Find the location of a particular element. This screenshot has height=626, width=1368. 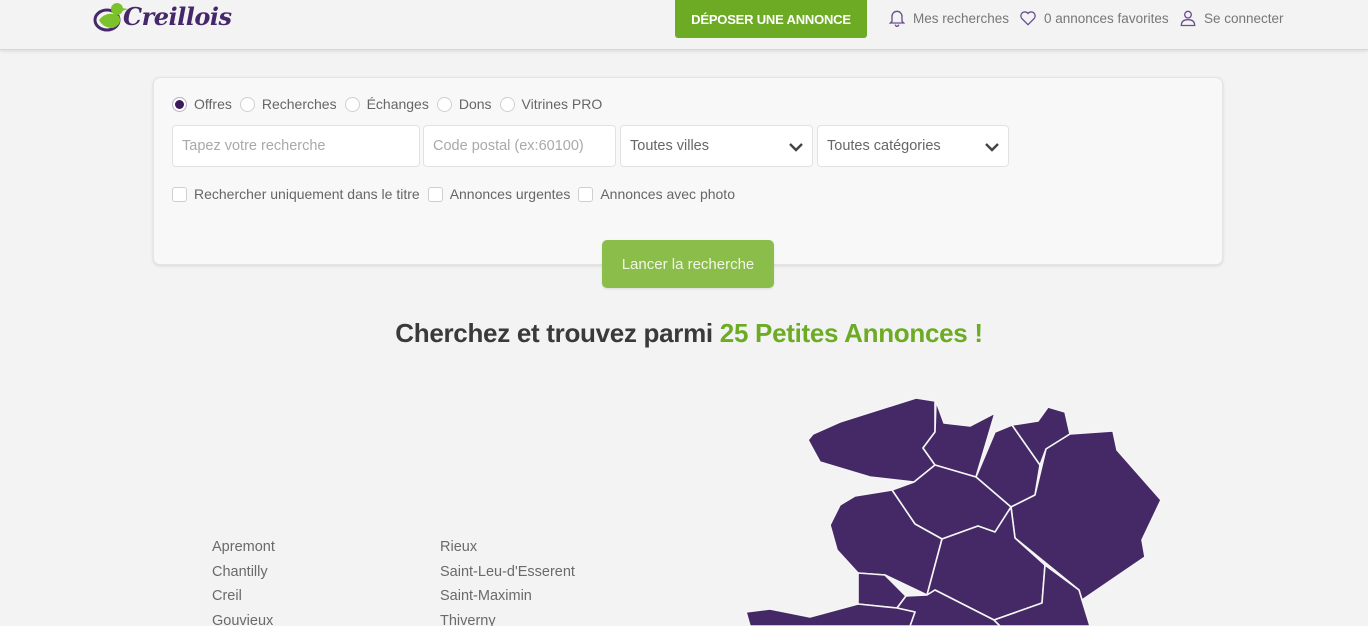

city-link: Saint-Maximin is located at coordinates (507, 596).